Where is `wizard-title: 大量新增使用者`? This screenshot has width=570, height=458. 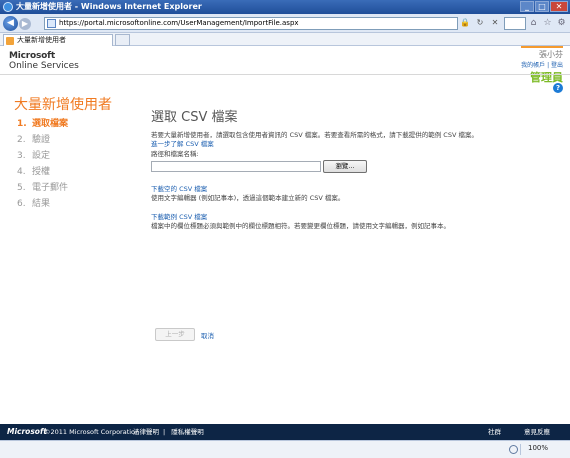 wizard-title: 大量新增使用者 is located at coordinates (63, 105).